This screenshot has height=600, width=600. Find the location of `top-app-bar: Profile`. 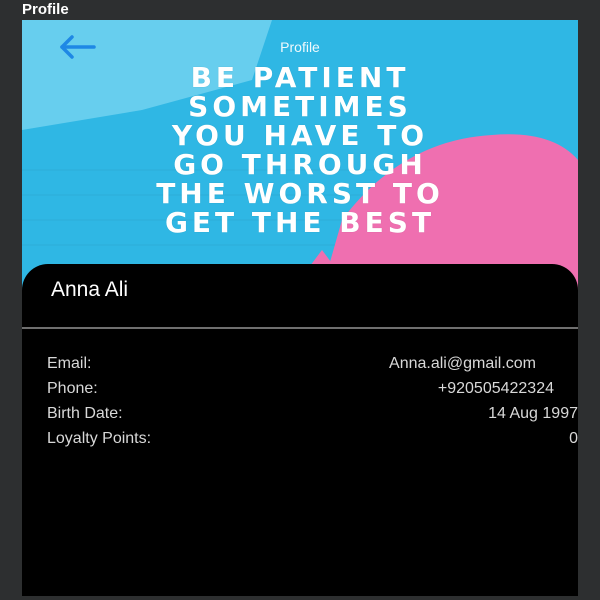

top-app-bar: Profile is located at coordinates (300, 46).